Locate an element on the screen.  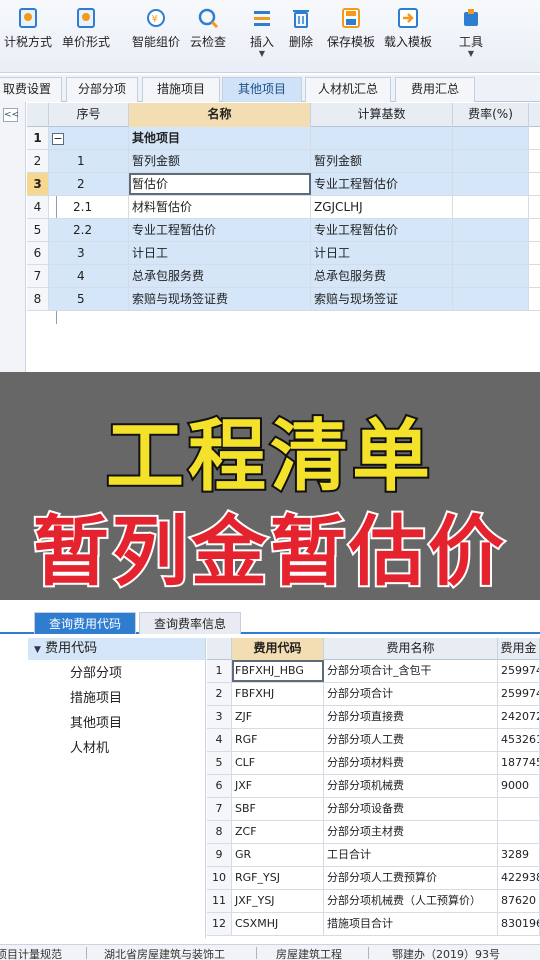
row-code: ZCF is located at coordinates (278, 832).